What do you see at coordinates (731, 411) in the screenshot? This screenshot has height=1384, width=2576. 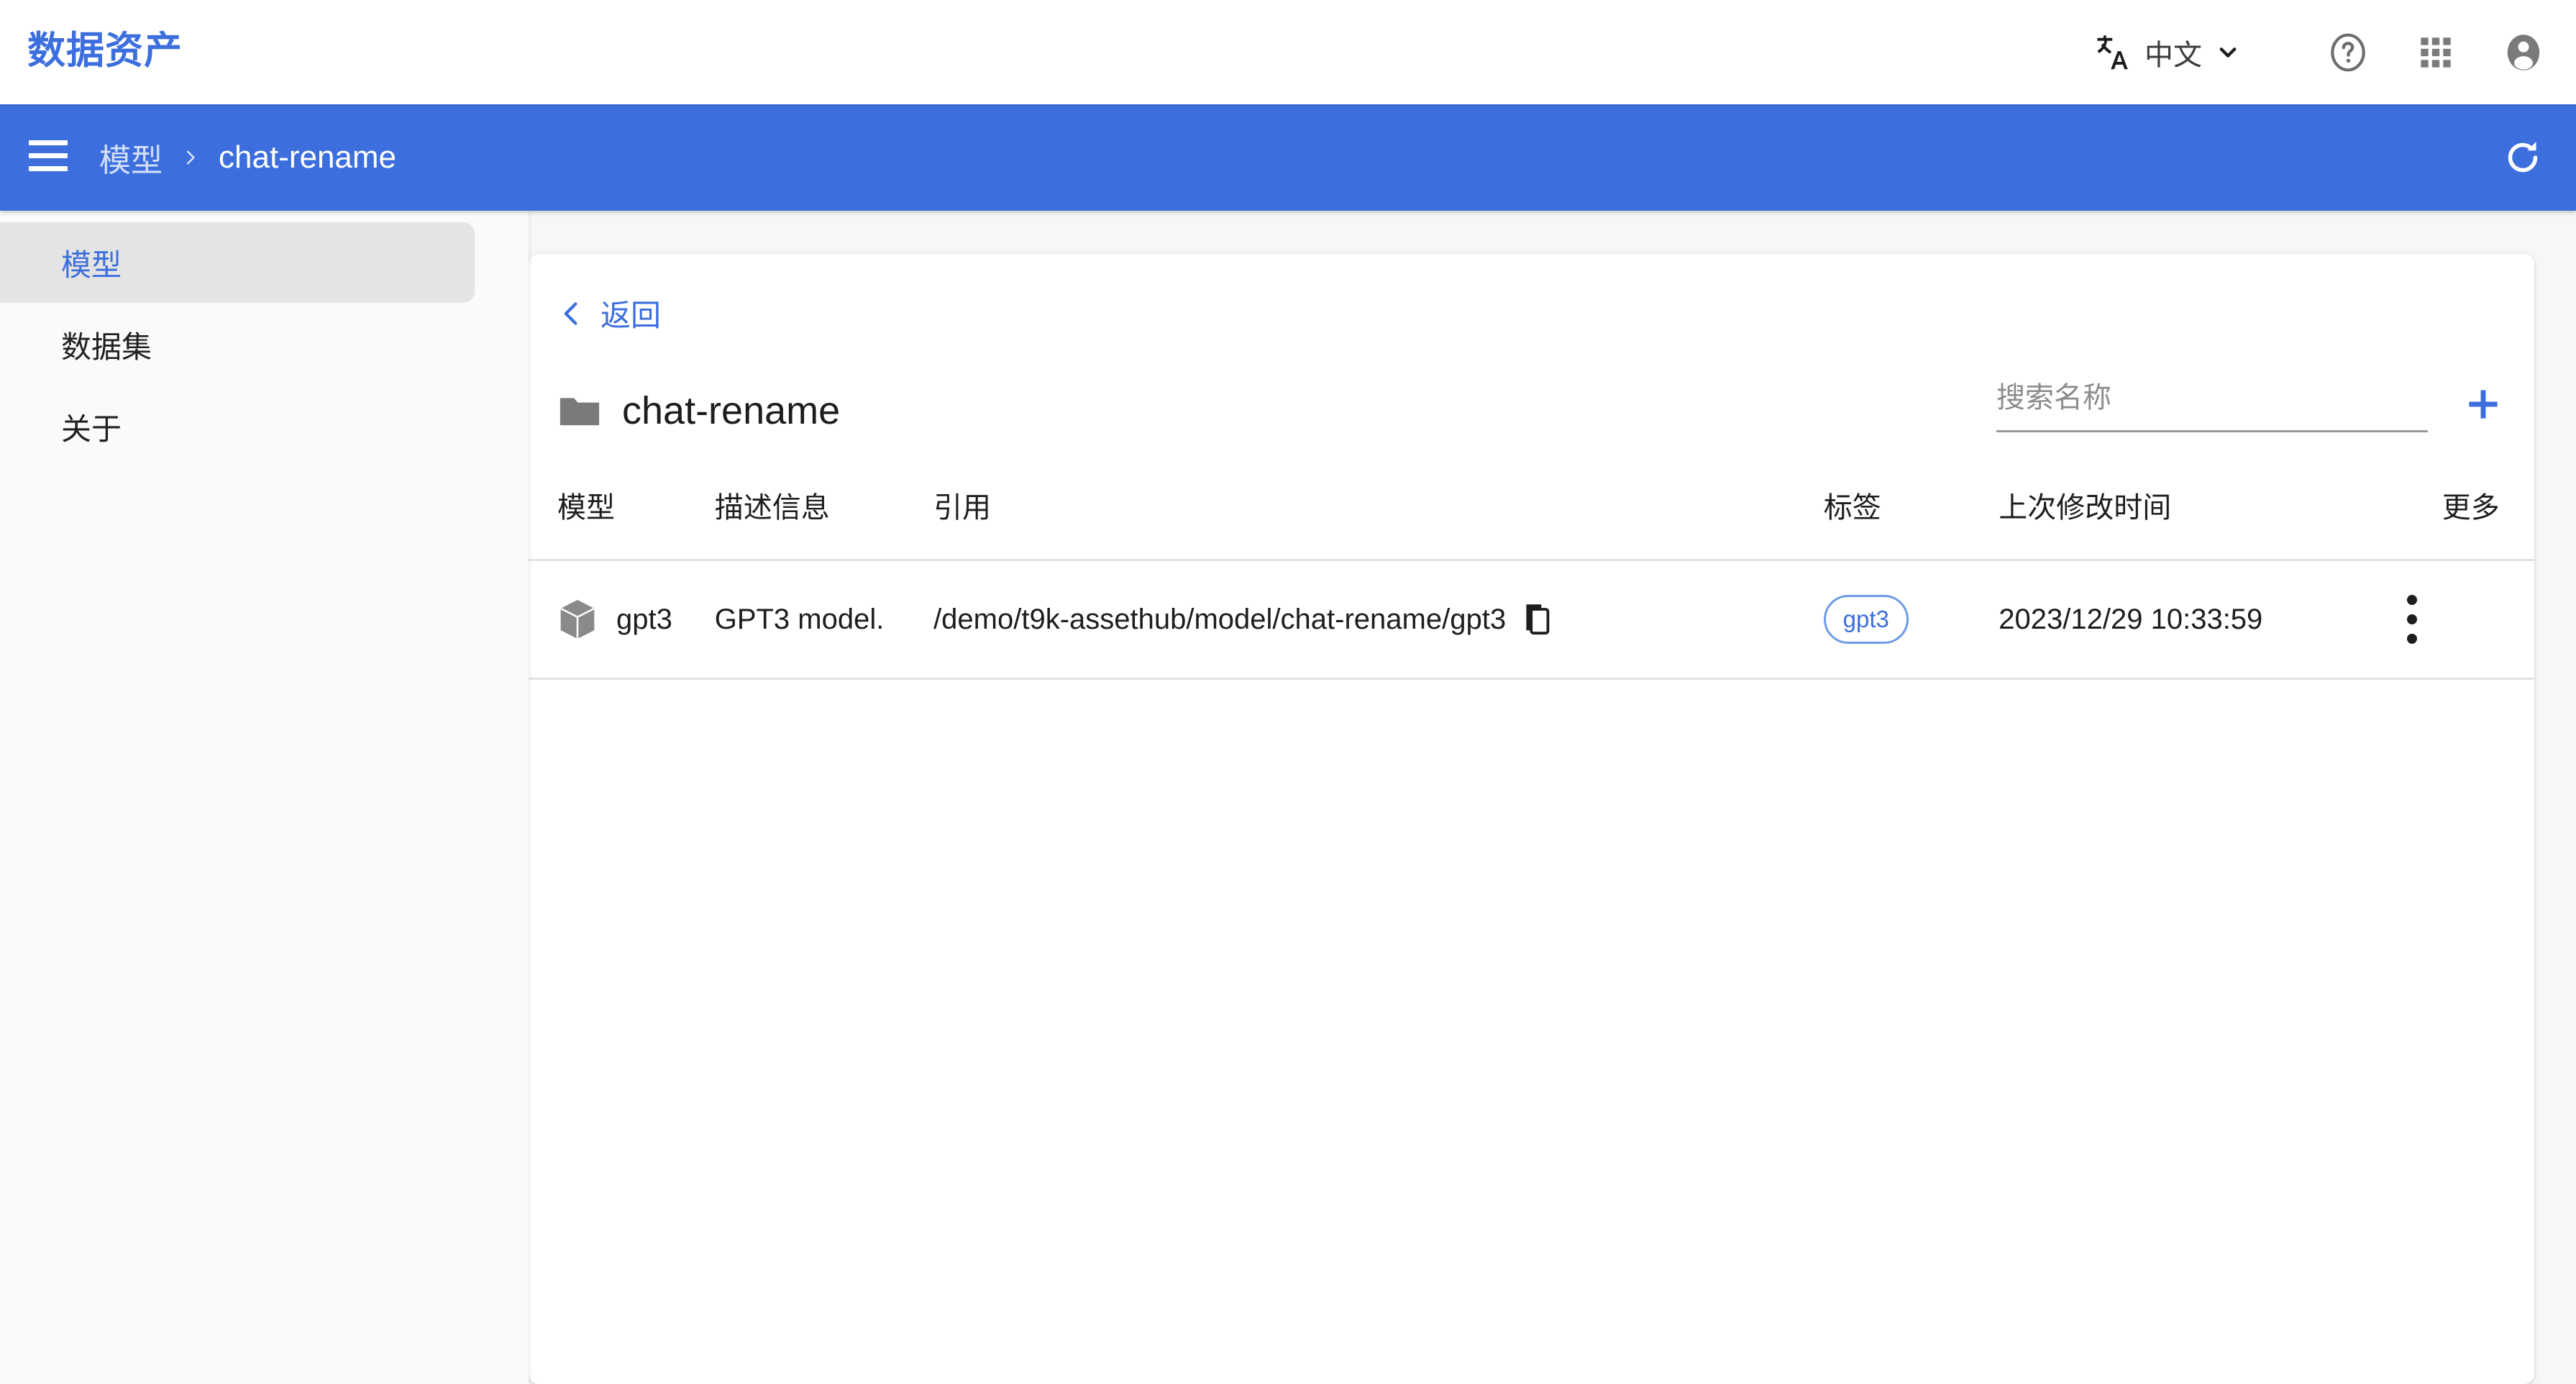 I see `folder-name: chat-rename` at bounding box center [731, 411].